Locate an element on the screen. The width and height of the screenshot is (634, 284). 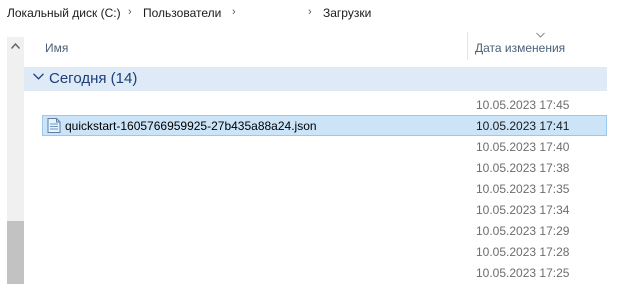
column-header: Имя Дата изменения is located at coordinates (329, 46).